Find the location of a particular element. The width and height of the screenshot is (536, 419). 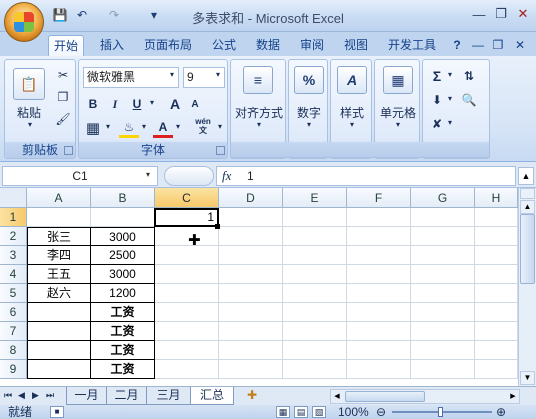

clear-dropdown-icon: ▾ is located at coordinates (450, 122).